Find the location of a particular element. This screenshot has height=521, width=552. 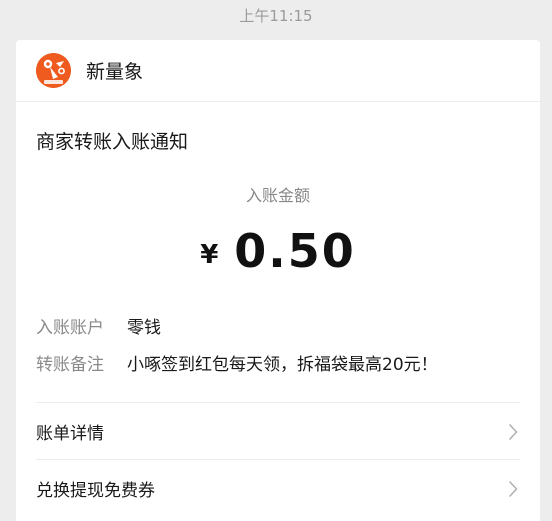

detail-value: 零钱 is located at coordinates (144, 328).